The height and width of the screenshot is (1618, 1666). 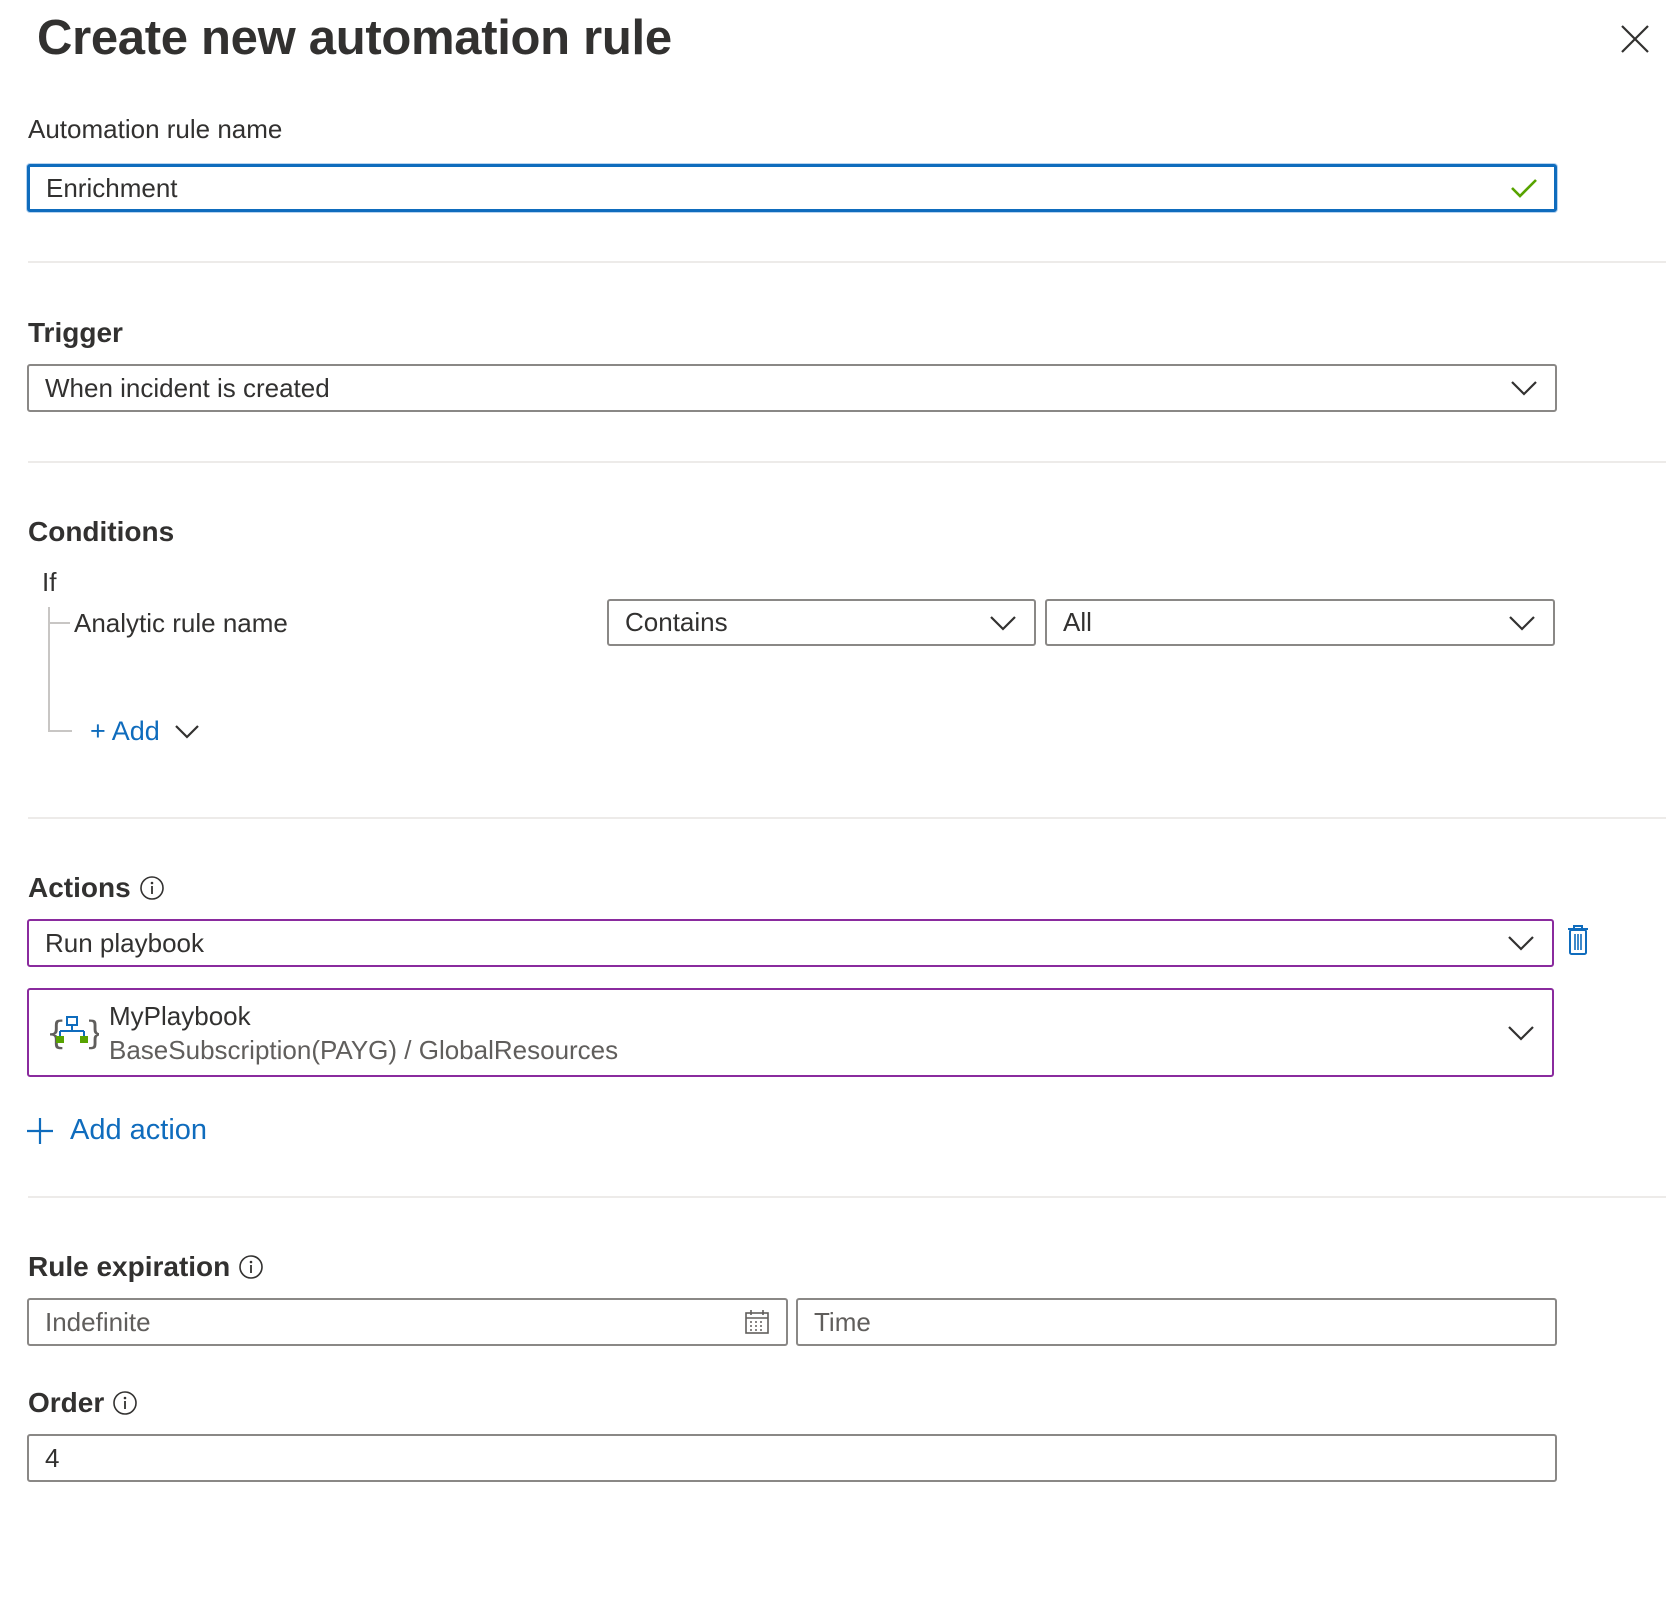 I want to click on page-title: Create new automation rule, so click(x=354, y=38).